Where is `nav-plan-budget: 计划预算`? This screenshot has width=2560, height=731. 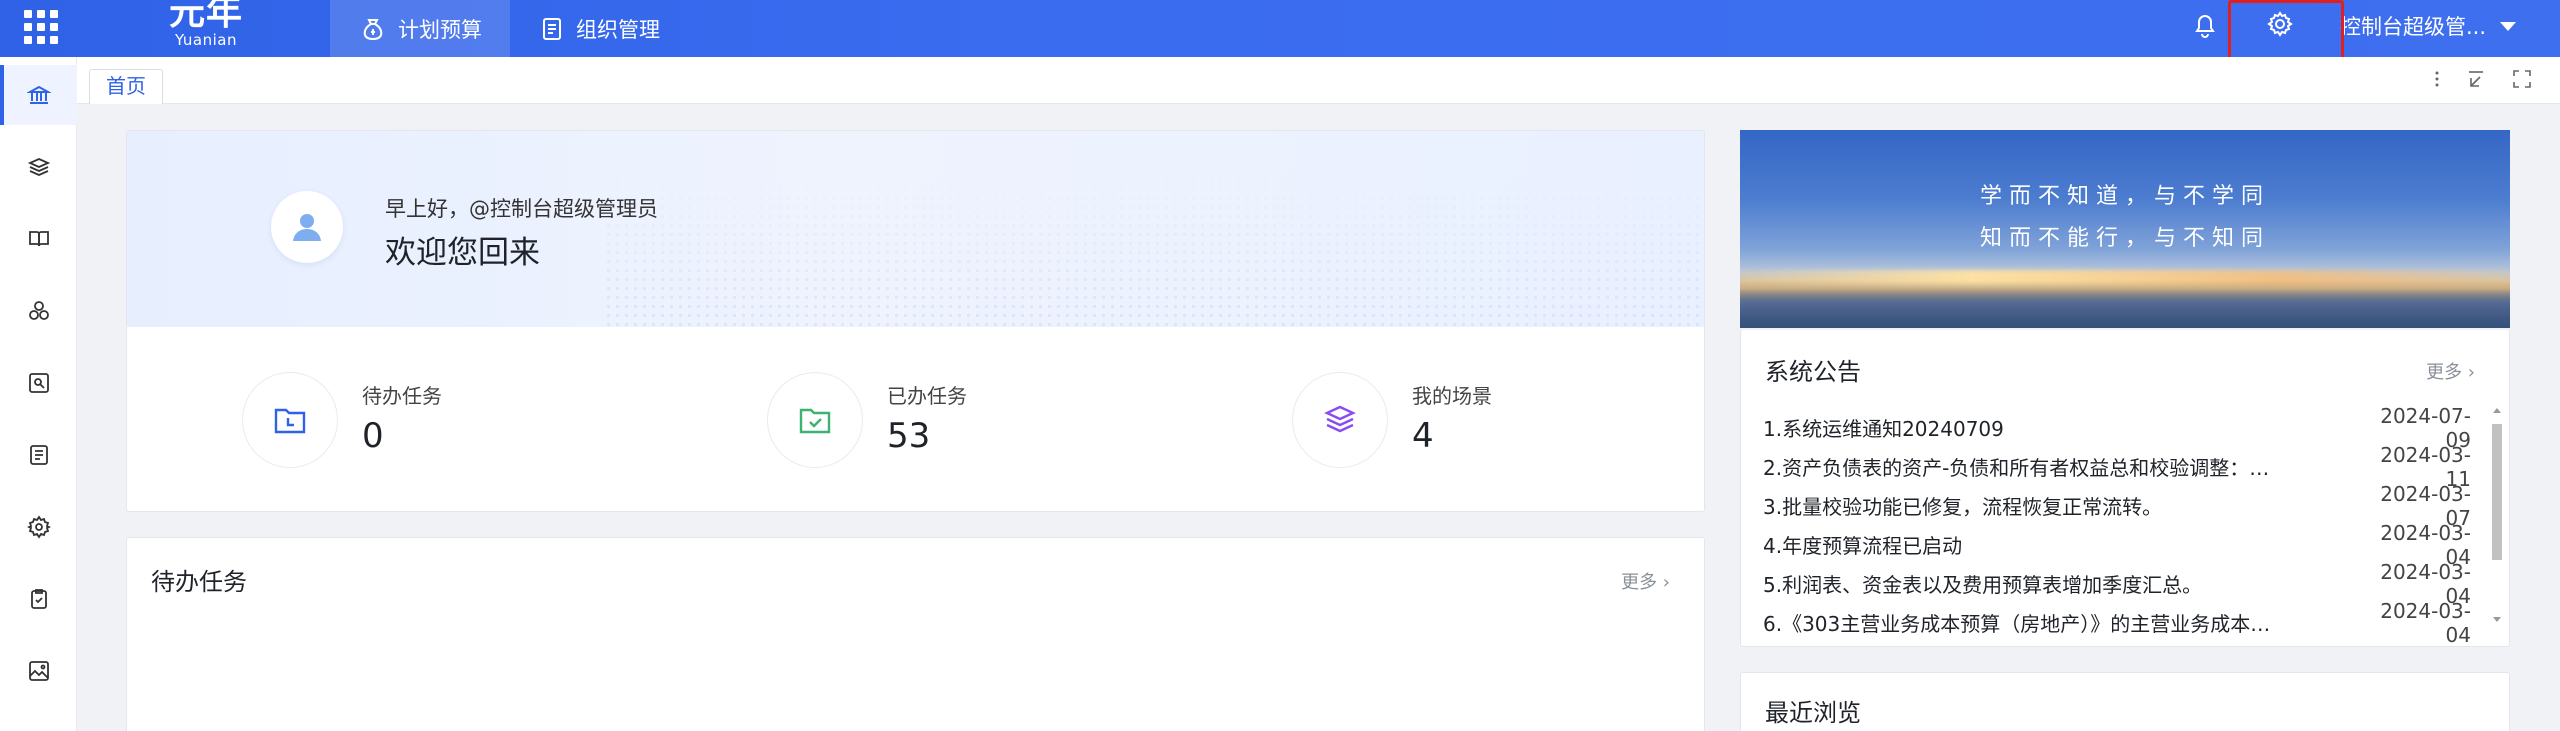
nav-plan-budget: 计划预算 is located at coordinates (420, 28).